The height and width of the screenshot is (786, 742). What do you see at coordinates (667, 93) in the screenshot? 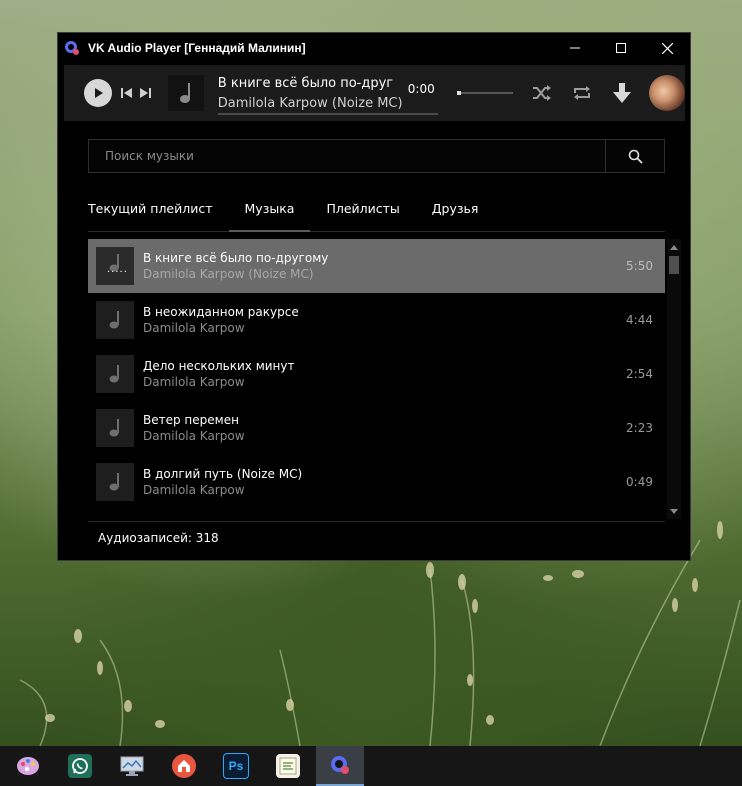
I see `user-avatar` at bounding box center [667, 93].